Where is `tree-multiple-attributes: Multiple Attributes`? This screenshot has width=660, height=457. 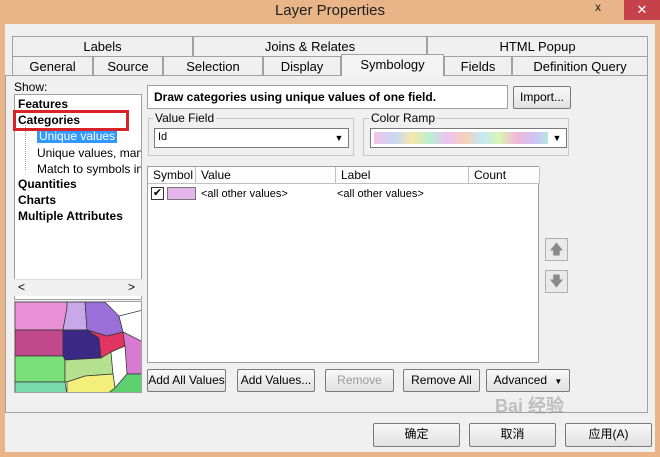 tree-multiple-attributes: Multiple Attributes is located at coordinates (70, 216).